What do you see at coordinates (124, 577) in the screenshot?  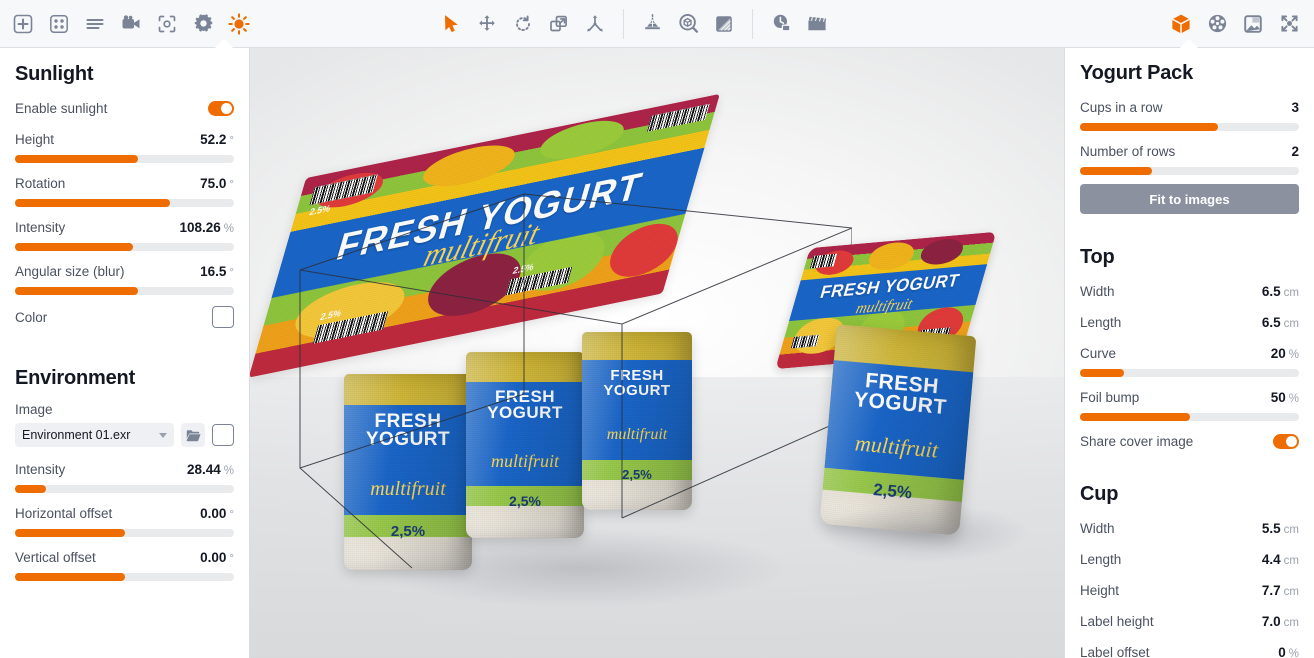 I see `vertical-offset-slider` at bounding box center [124, 577].